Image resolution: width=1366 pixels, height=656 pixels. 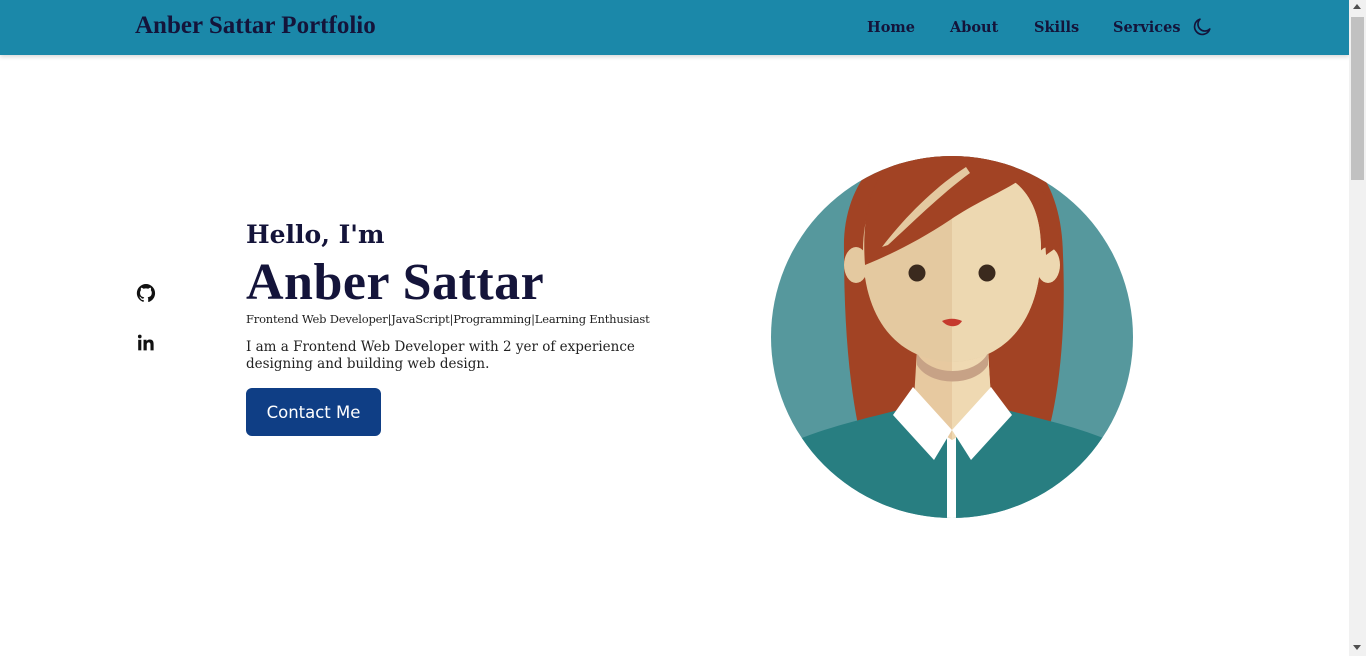 I want to click on contact-me-button: Contact Me, so click(x=313, y=412).